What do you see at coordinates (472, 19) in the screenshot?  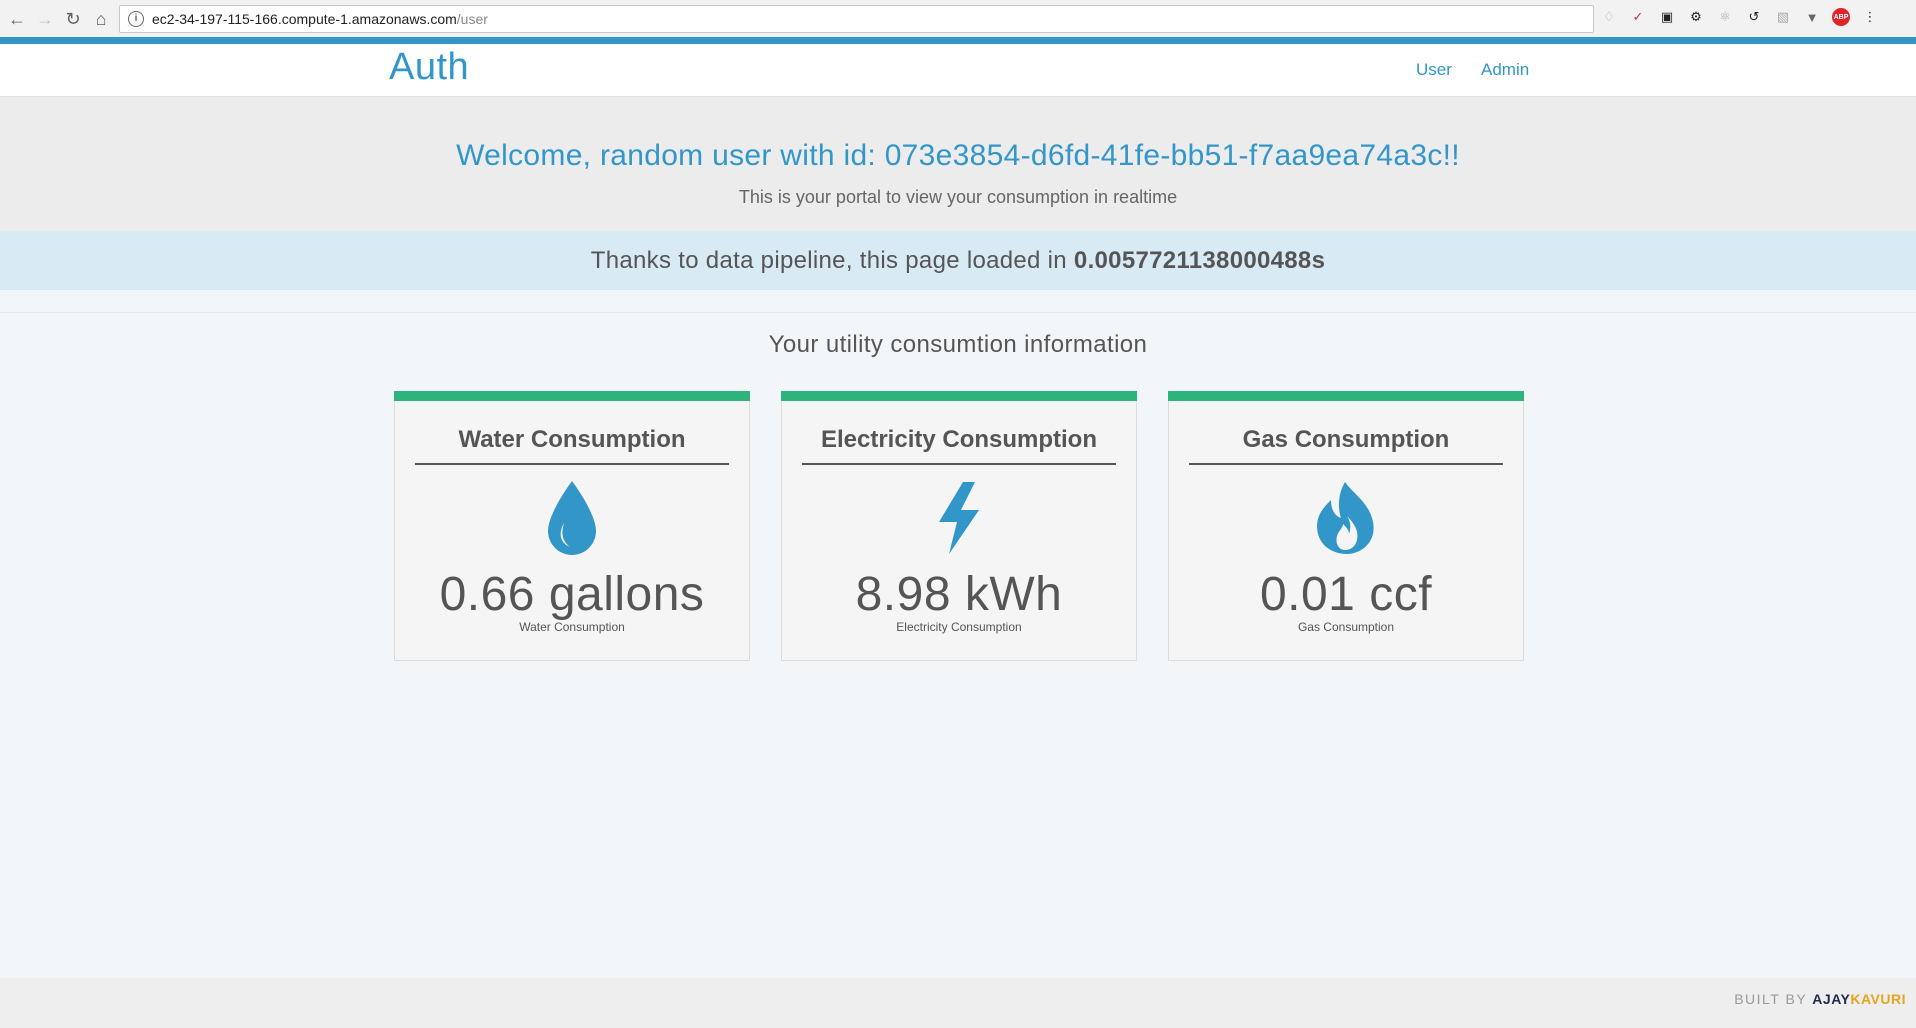 I see `url-path: /user` at bounding box center [472, 19].